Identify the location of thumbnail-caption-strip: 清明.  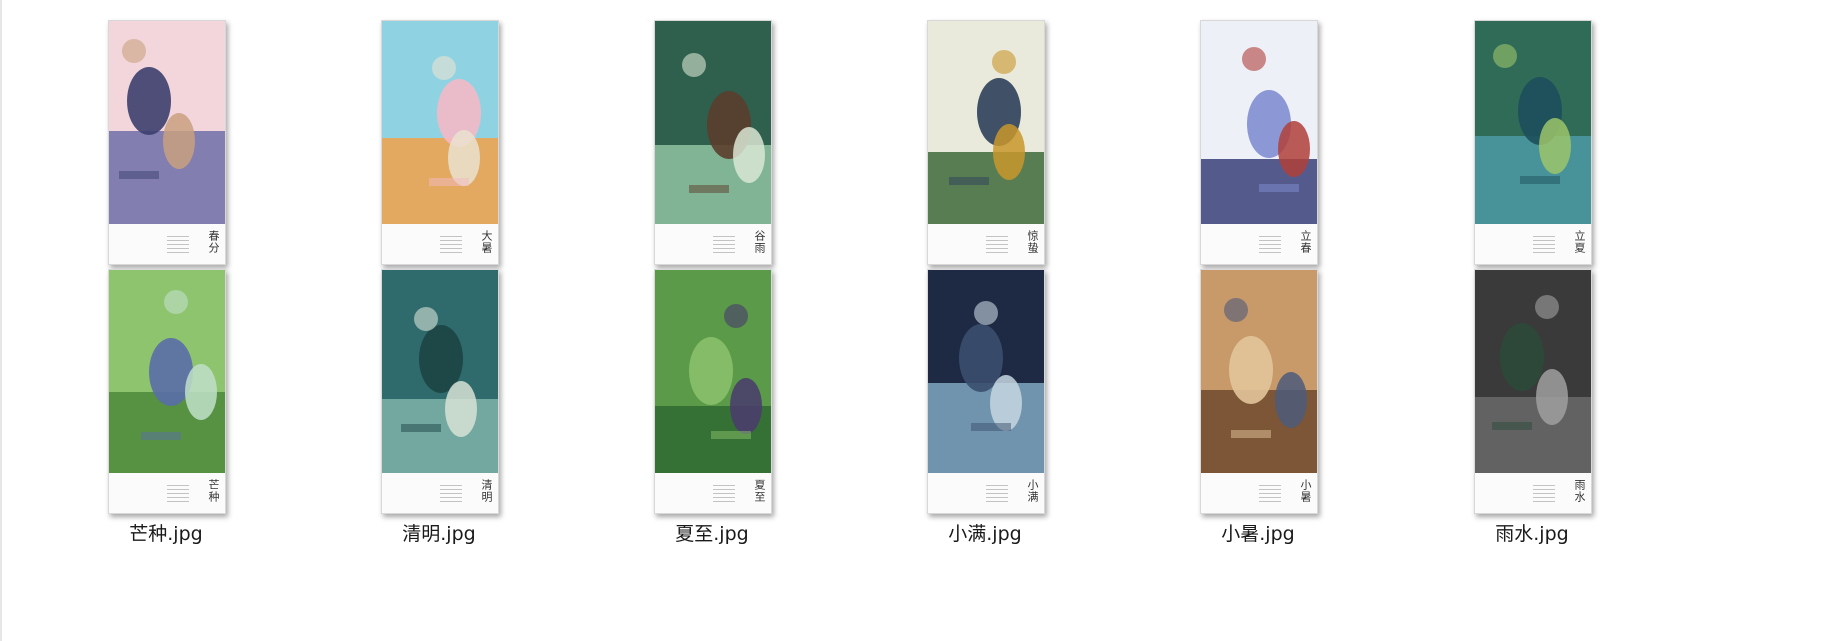
(440, 493).